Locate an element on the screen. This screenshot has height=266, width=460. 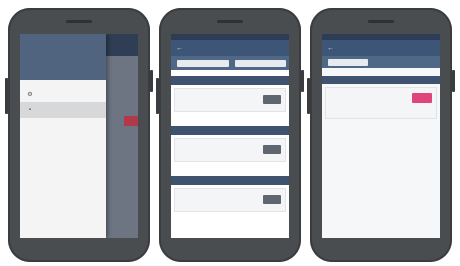
drawer-item-list: ▪ is located at coordinates (63, 110).